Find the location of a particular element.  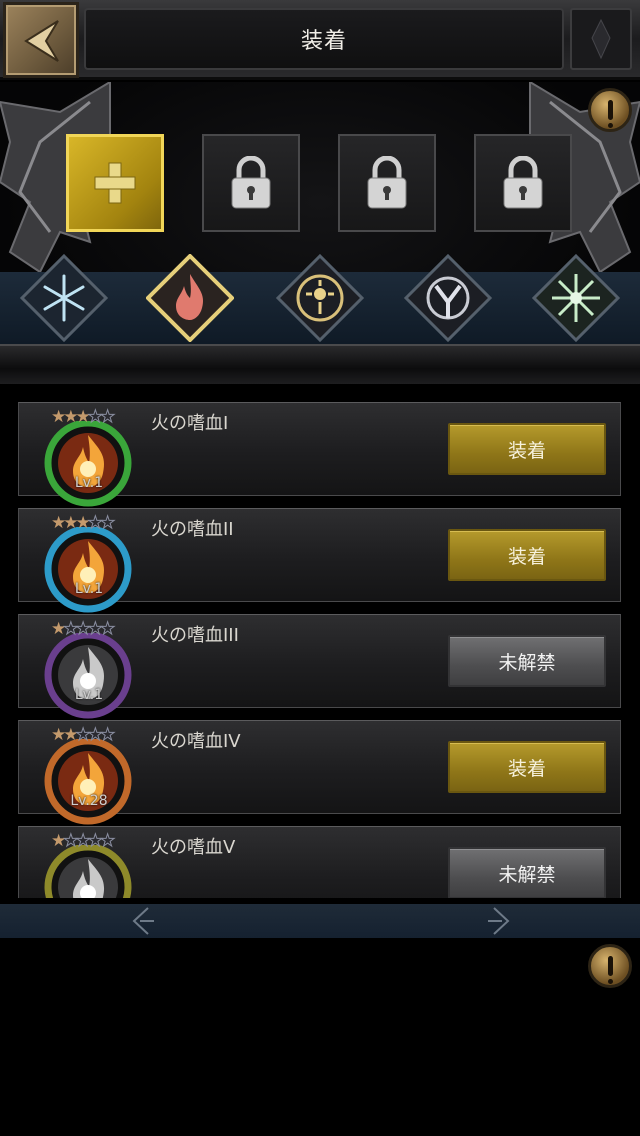

panel-divider is located at coordinates (320, 364).